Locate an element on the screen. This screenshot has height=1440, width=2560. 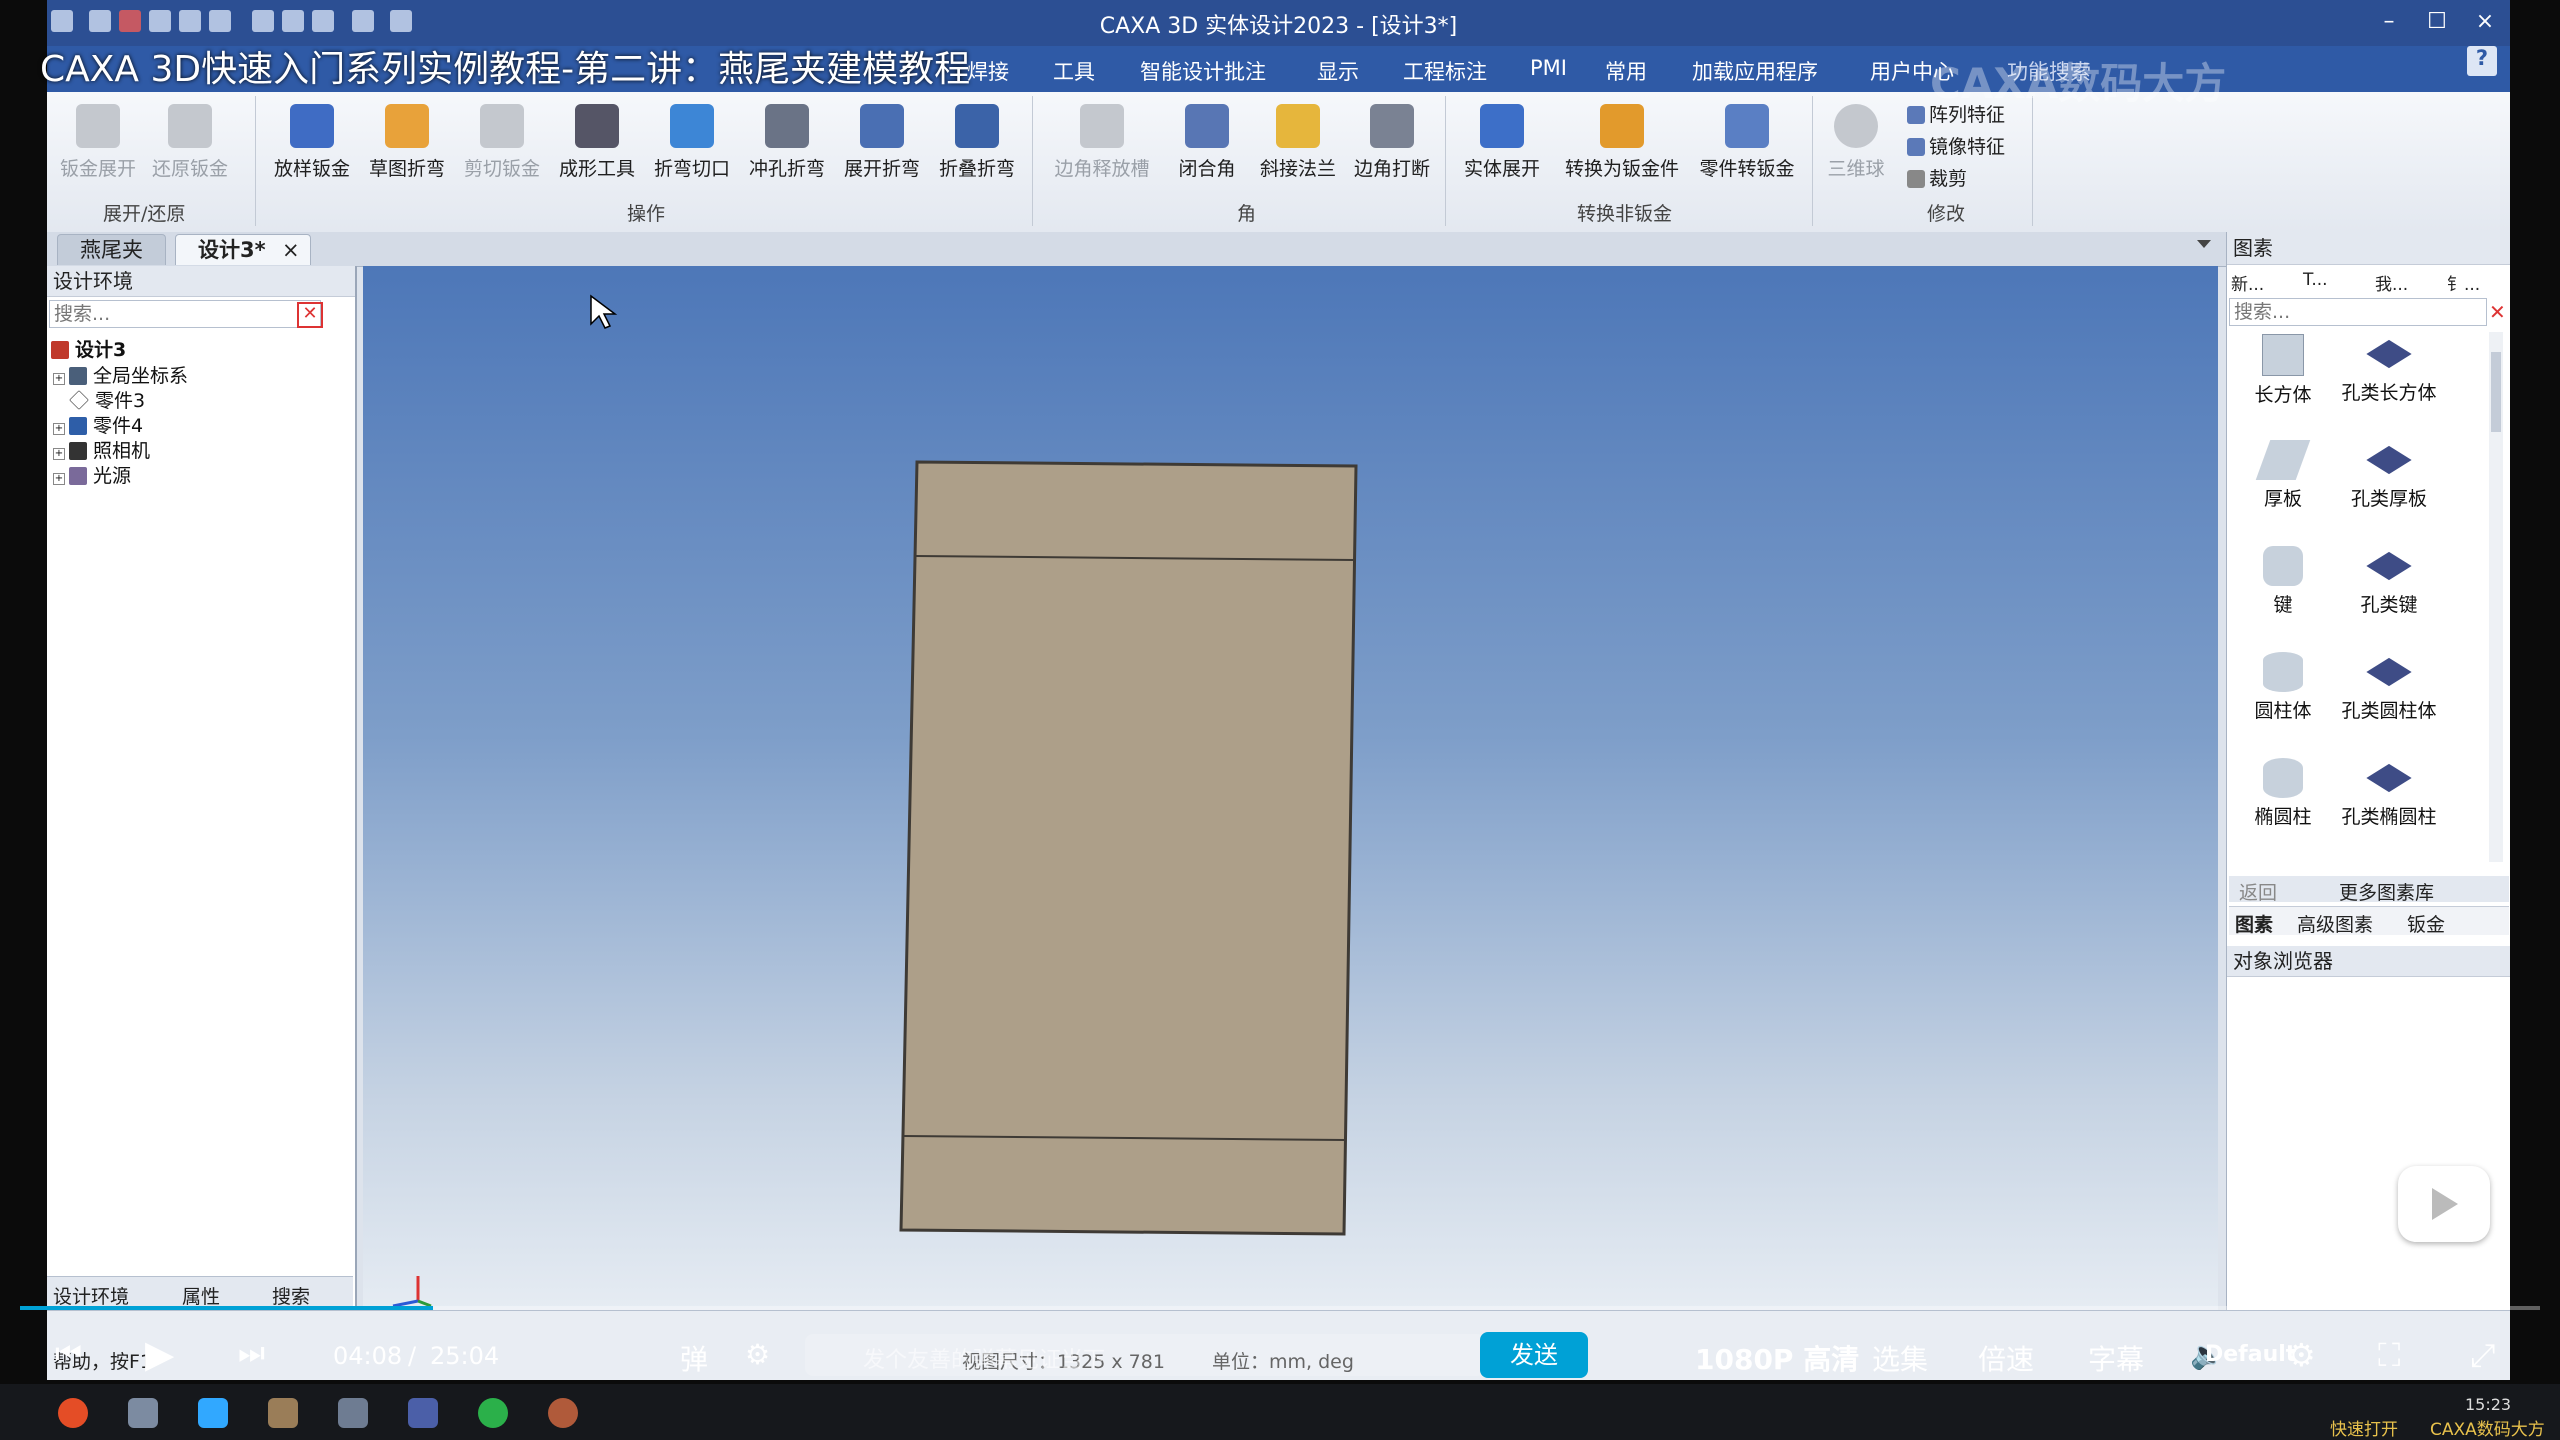
next-icon: ⏭ is located at coordinates (251, 1353).